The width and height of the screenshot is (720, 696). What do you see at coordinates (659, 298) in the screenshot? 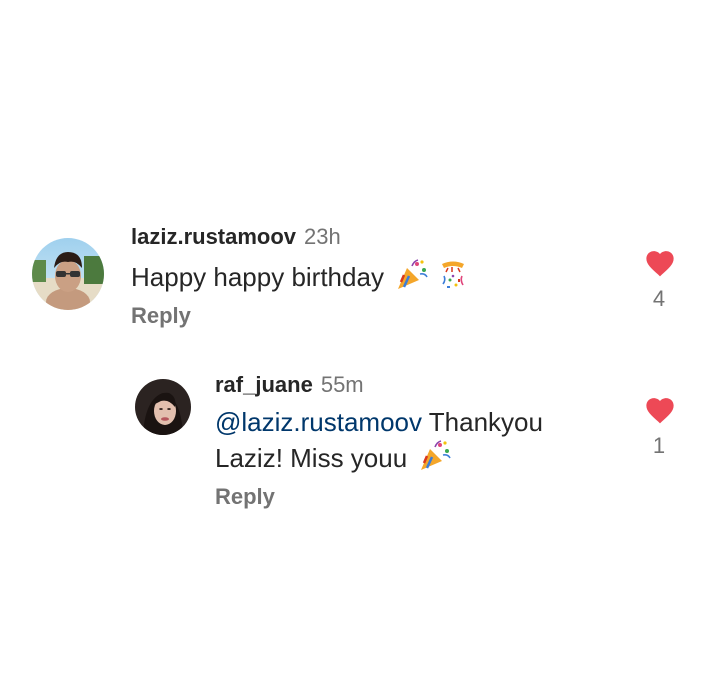
I see `like-count: 4` at bounding box center [659, 298].